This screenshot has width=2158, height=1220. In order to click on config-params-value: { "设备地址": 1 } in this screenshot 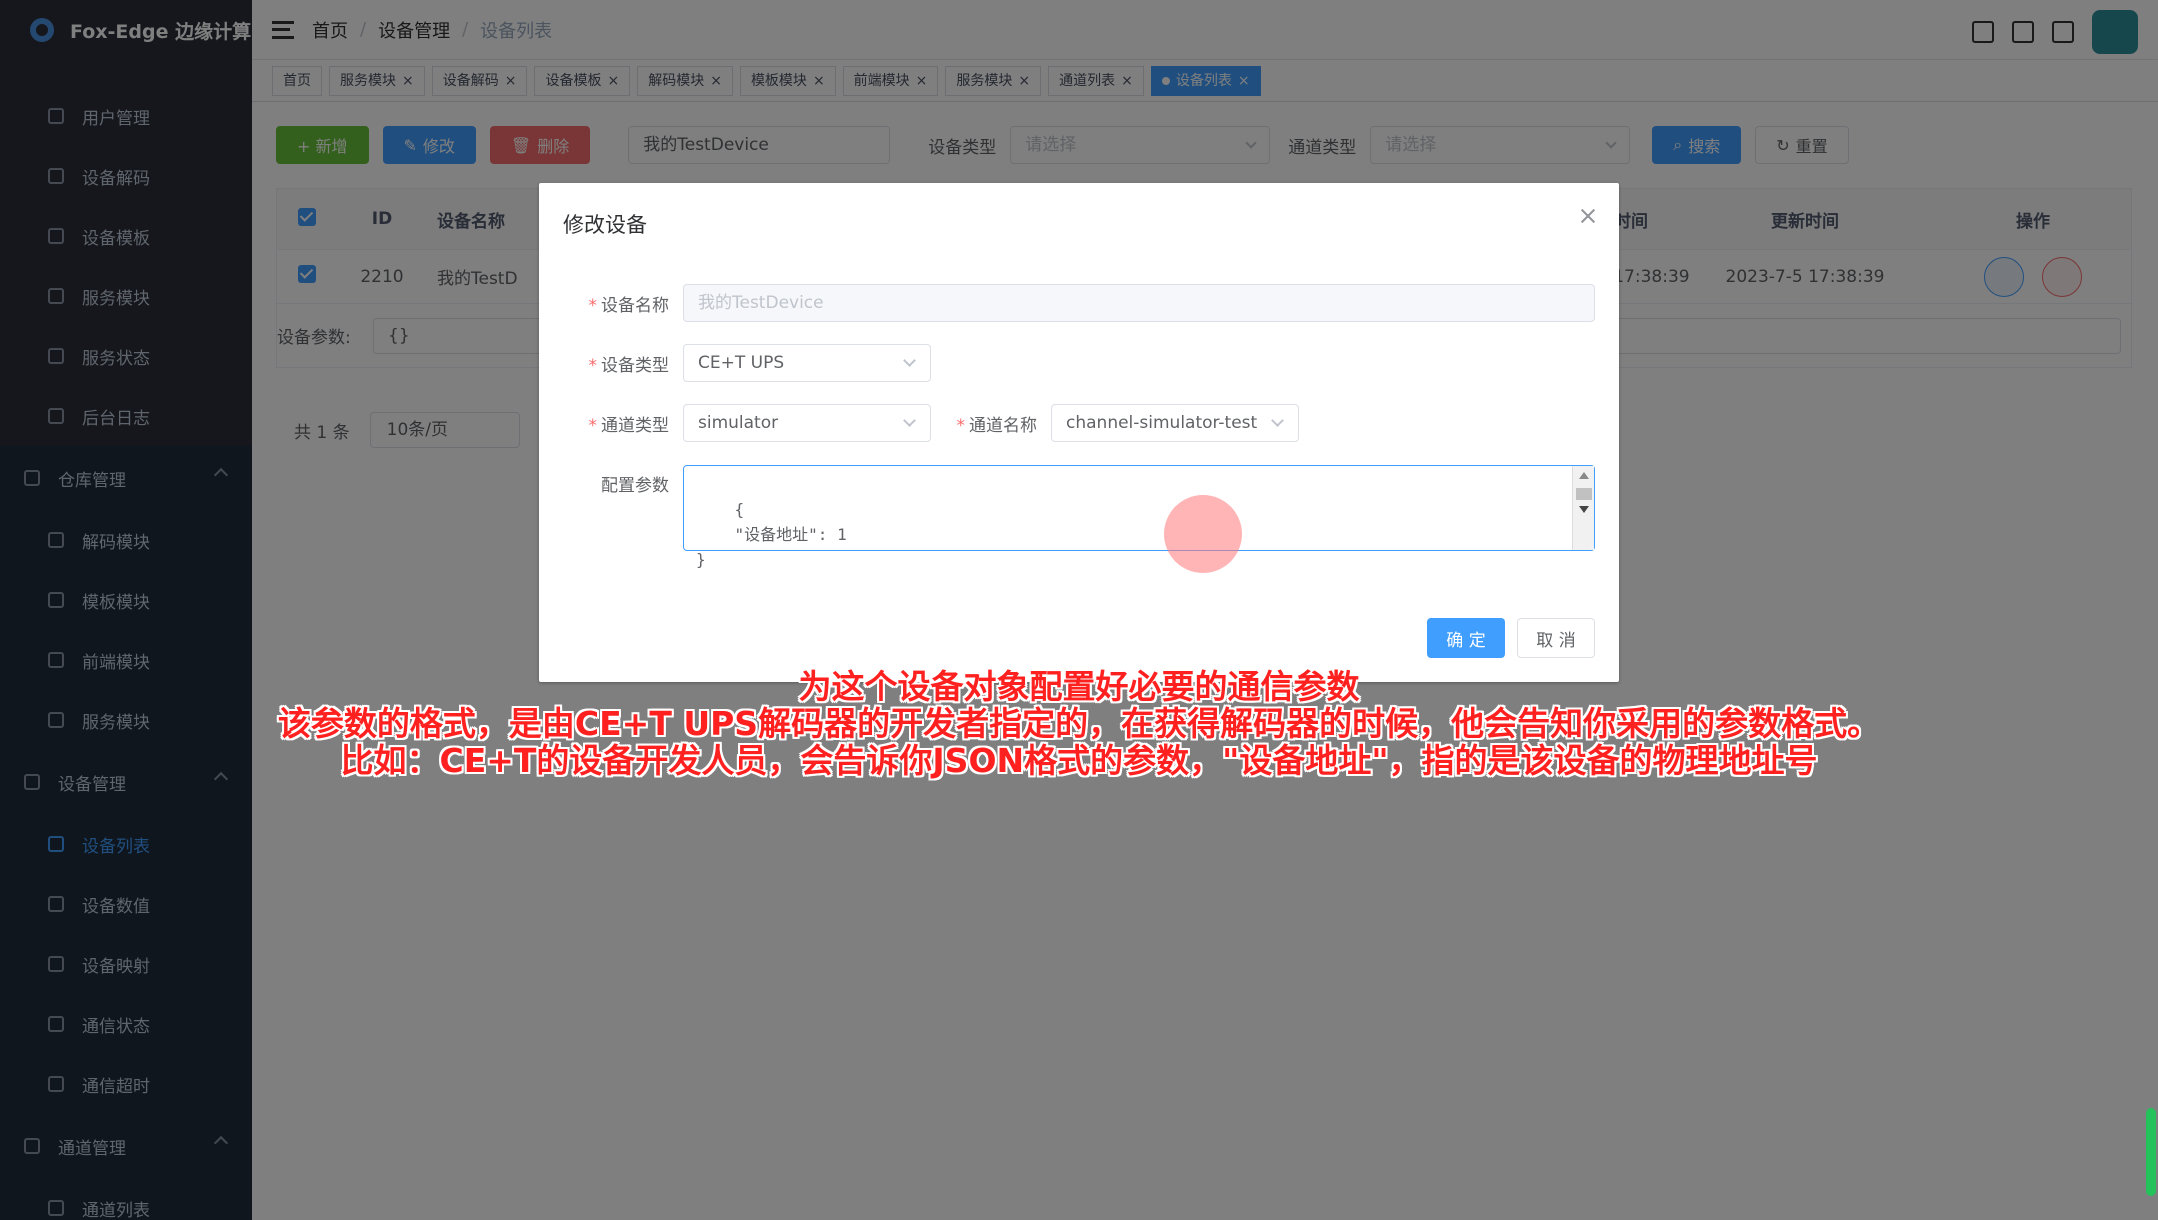, I will do `click(771, 534)`.